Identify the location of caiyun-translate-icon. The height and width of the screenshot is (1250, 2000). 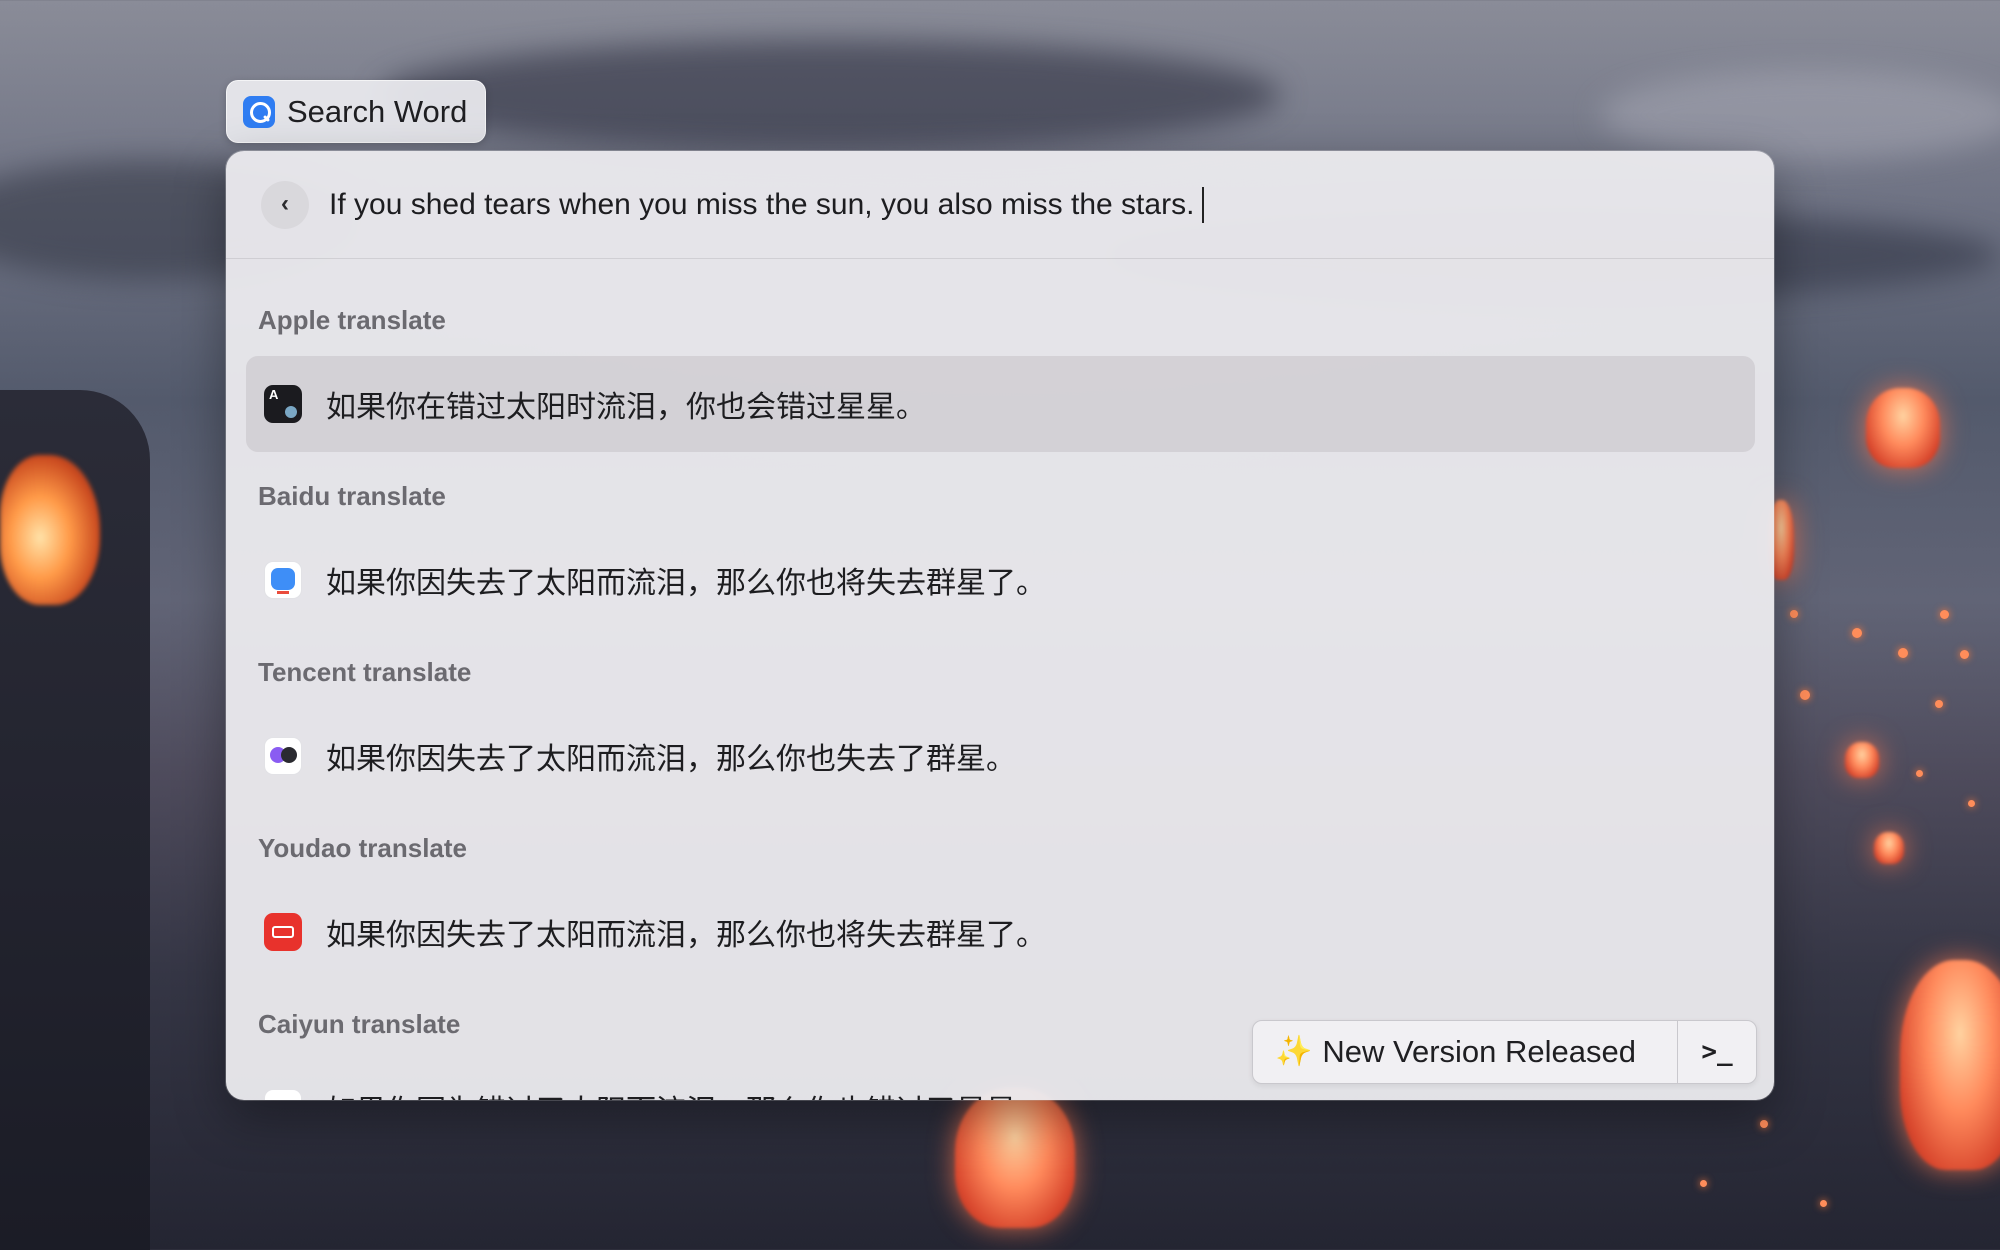
(283, 1094).